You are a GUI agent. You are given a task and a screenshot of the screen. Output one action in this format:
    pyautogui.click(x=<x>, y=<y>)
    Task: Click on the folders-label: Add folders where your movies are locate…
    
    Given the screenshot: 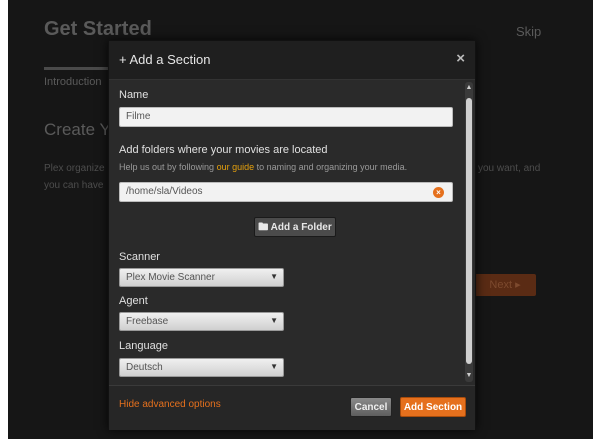 What is the action you would take?
    pyautogui.click(x=223, y=150)
    